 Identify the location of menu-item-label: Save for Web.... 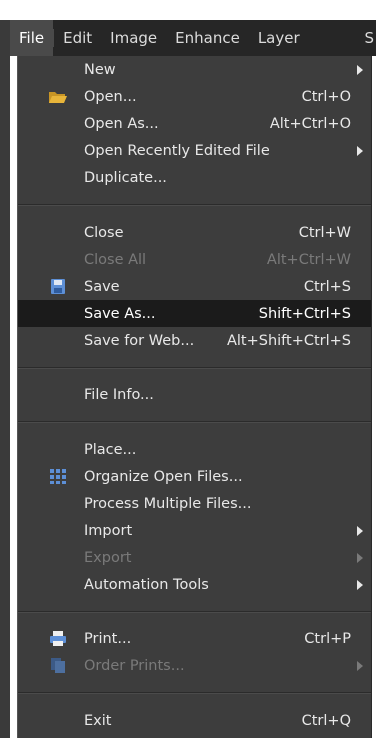
(139, 340).